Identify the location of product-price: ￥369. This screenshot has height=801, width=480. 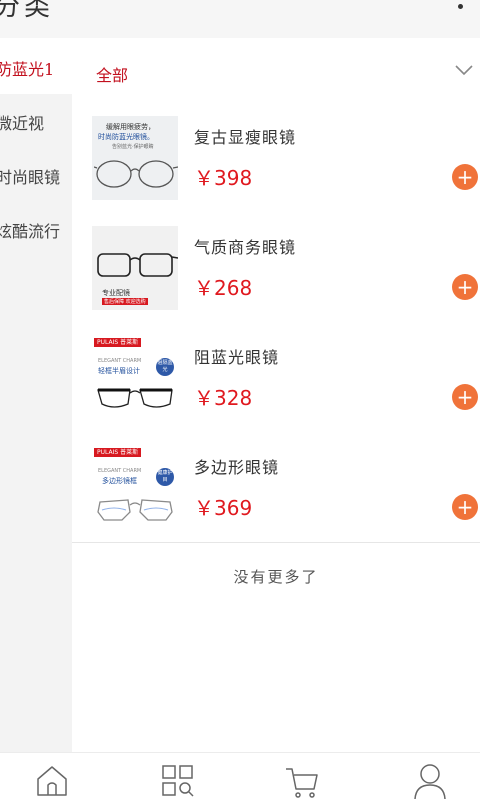
(223, 508).